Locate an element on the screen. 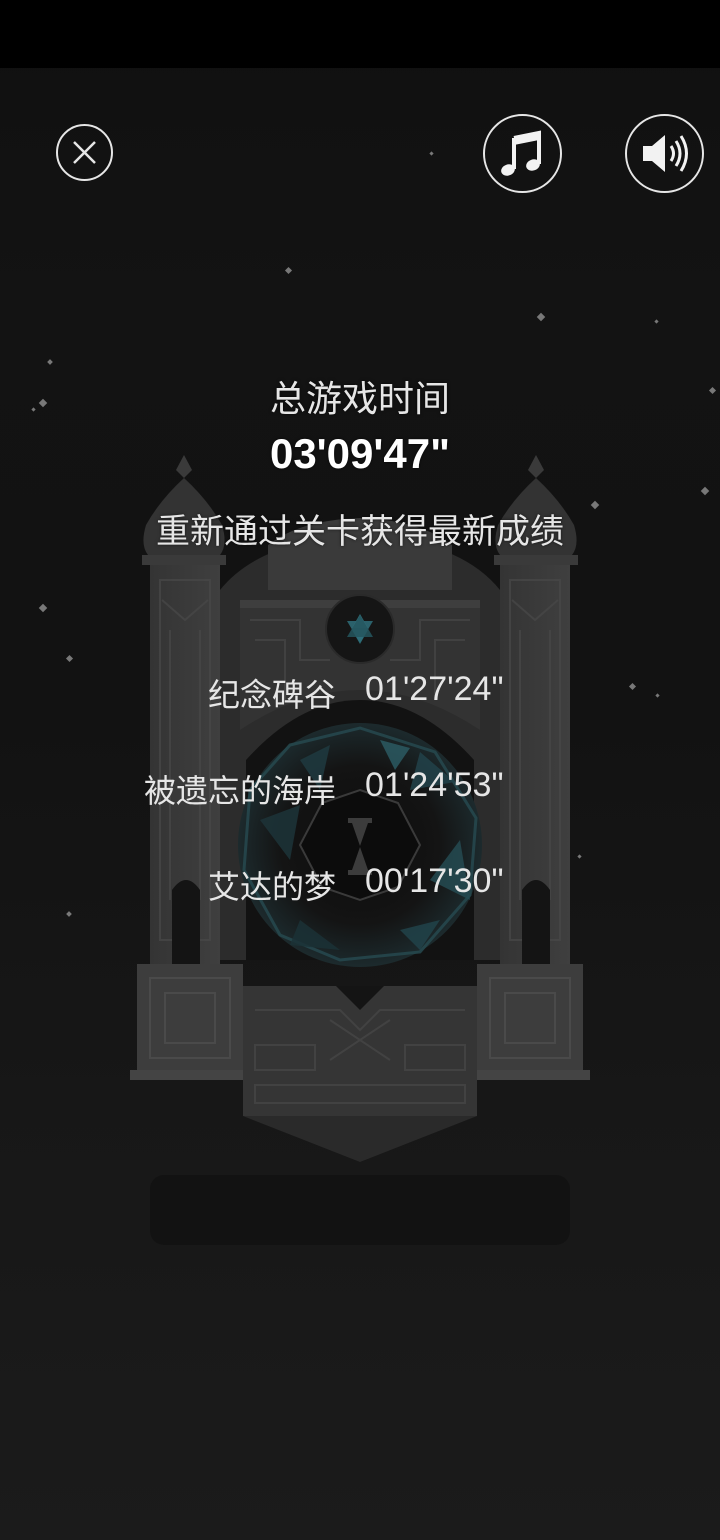 The image size is (720, 1540). speaker-icon is located at coordinates (665, 153).